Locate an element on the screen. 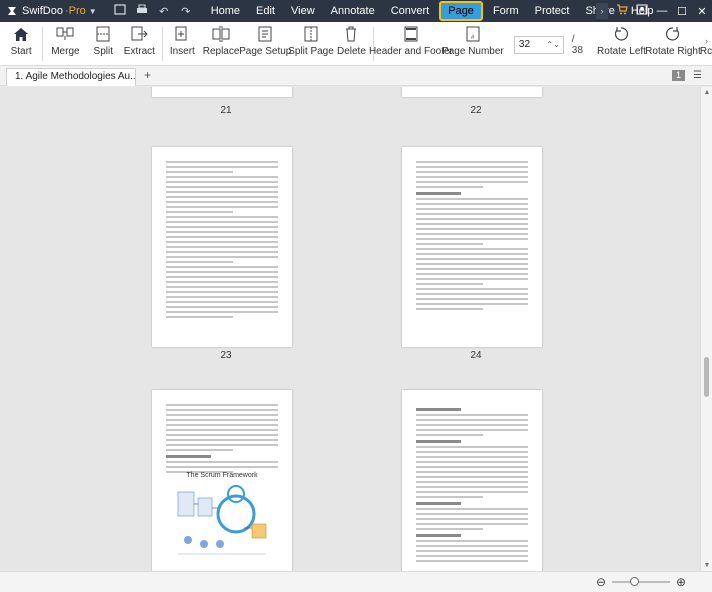 Image resolution: width=712 pixels, height=592 pixels. zoom-in-icon: ⊕ is located at coordinates (681, 582).